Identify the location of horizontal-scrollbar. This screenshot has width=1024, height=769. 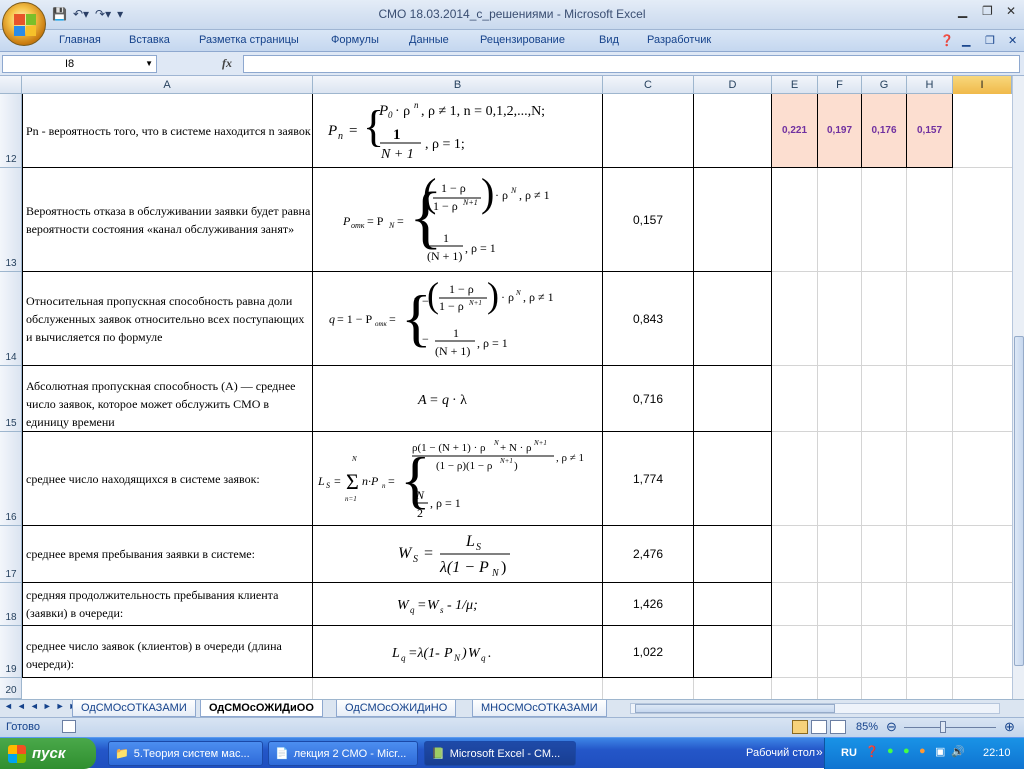
(815, 708).